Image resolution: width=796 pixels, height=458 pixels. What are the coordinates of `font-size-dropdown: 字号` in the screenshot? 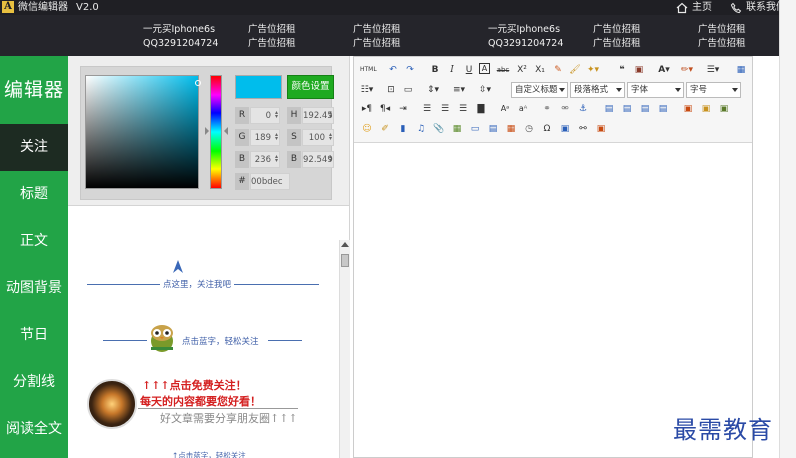 It's located at (713, 90).